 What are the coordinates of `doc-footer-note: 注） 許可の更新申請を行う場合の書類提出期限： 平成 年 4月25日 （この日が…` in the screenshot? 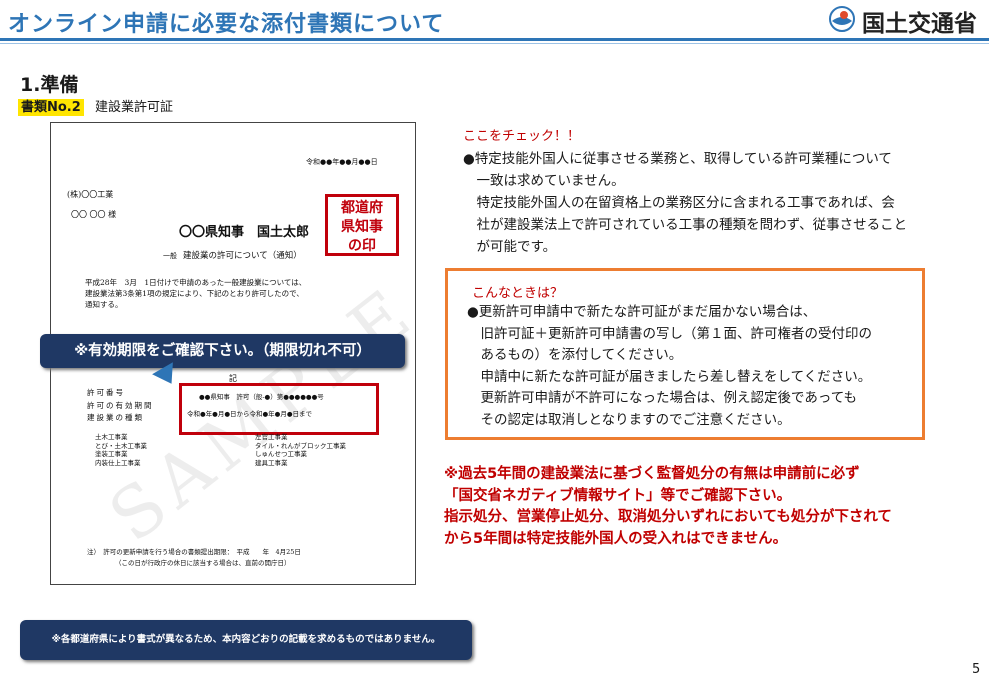 It's located at (194, 557).